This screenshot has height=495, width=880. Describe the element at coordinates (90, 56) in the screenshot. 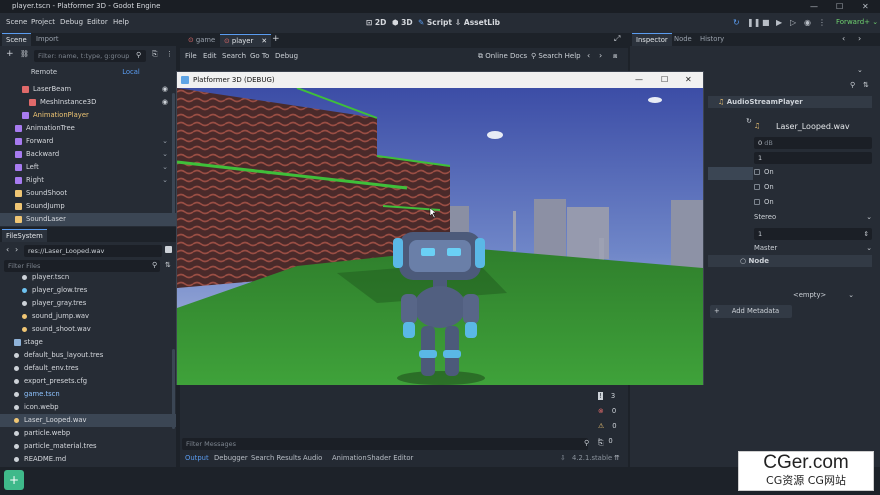

I see `scene-filter-input: Filter: name, t:type, g:group` at that location.